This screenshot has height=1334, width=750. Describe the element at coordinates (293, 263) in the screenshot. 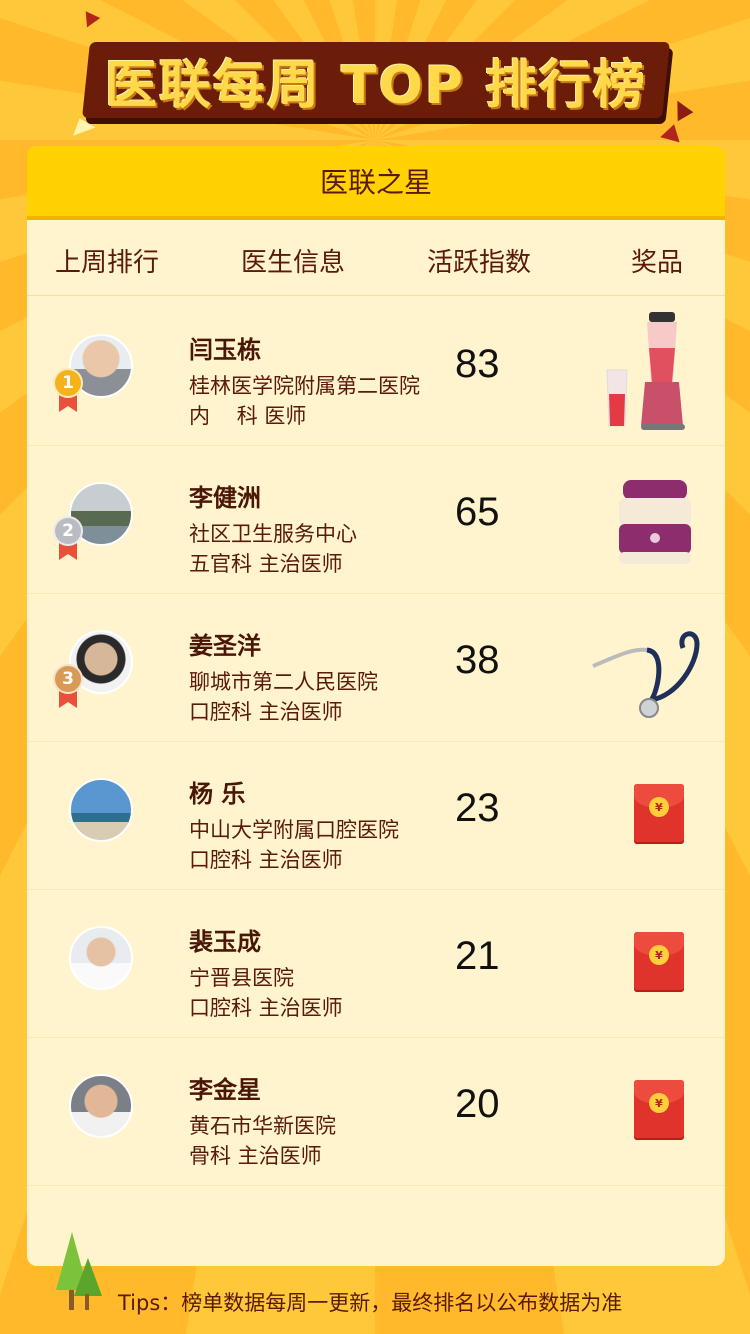

I see `column-doctor: 医生信息` at that location.